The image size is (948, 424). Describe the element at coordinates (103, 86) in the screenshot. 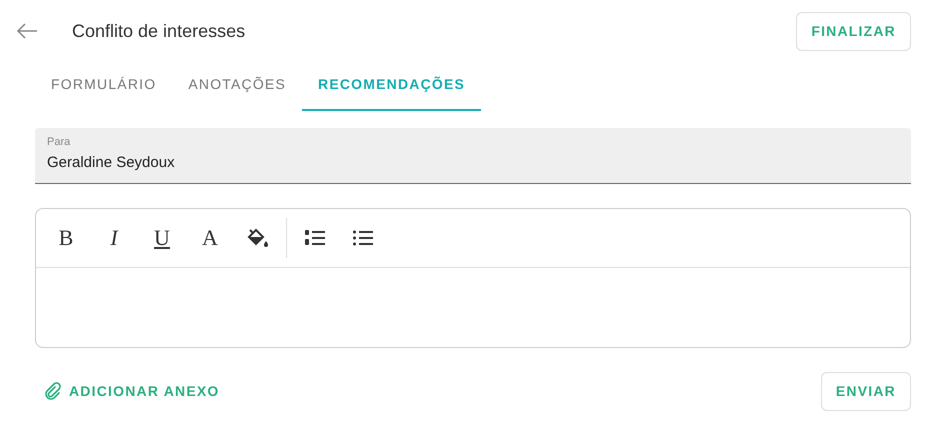

I see `tab: FORMULÁRIO` at that location.